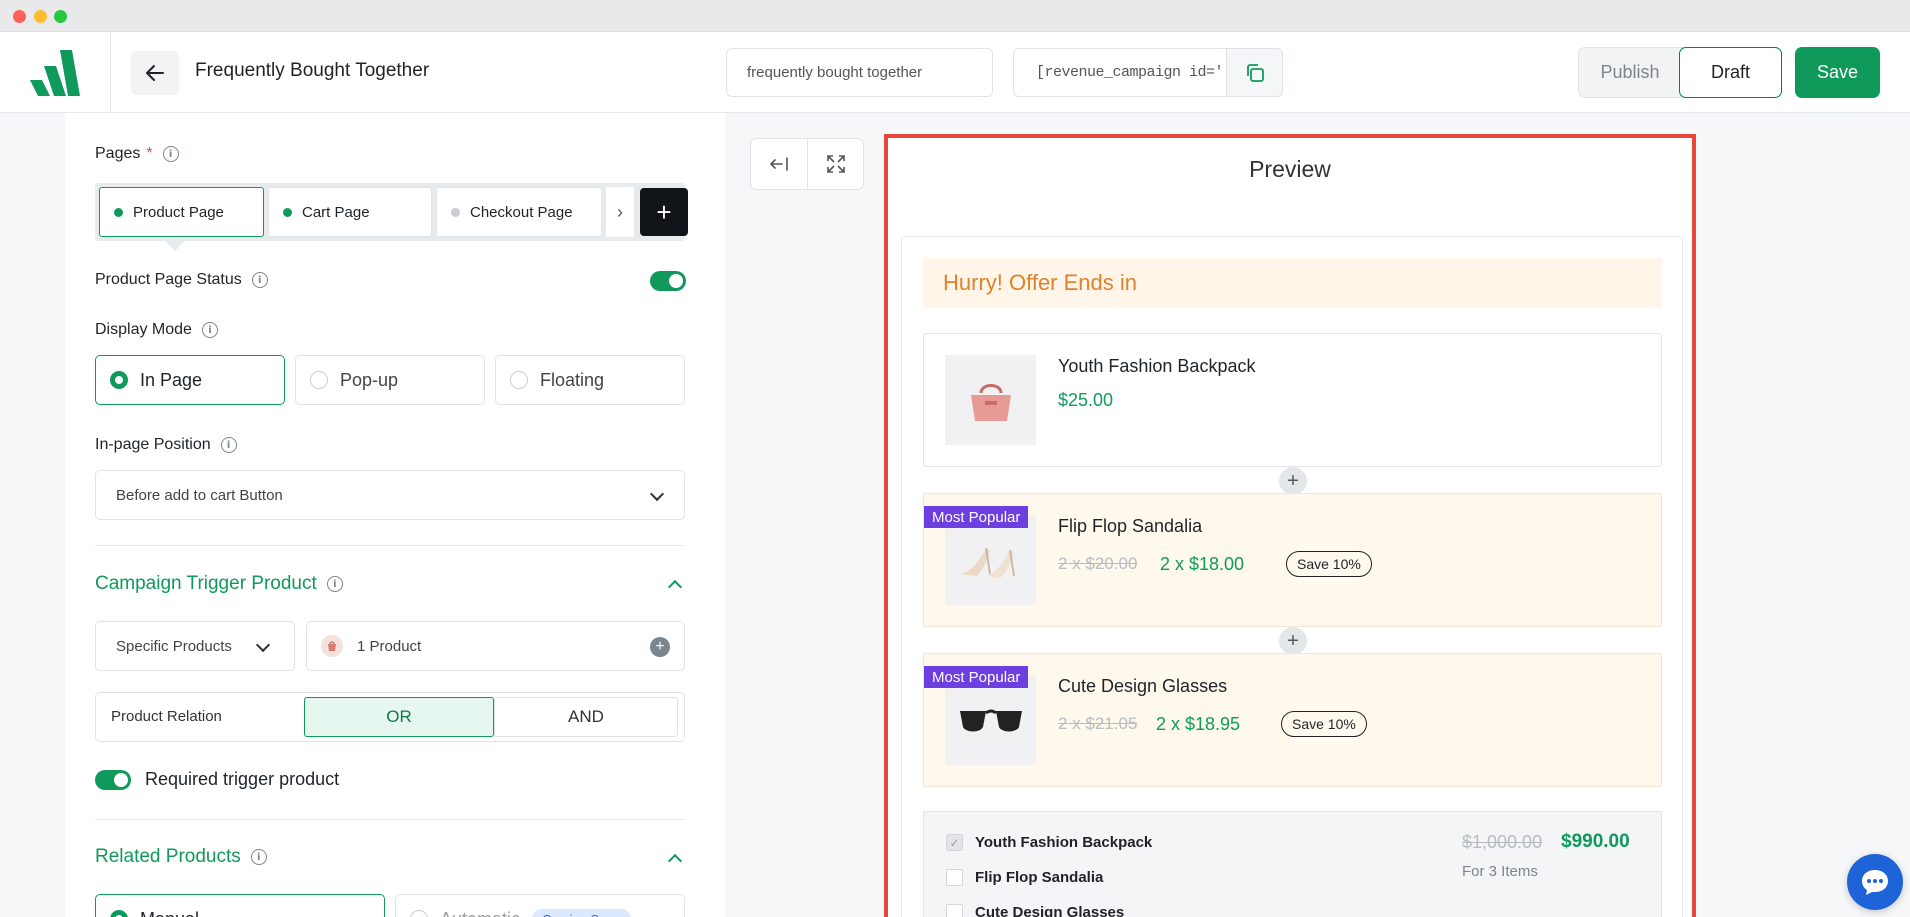 This screenshot has height=917, width=1910. I want to click on collapse-left-icon, so click(778, 164).